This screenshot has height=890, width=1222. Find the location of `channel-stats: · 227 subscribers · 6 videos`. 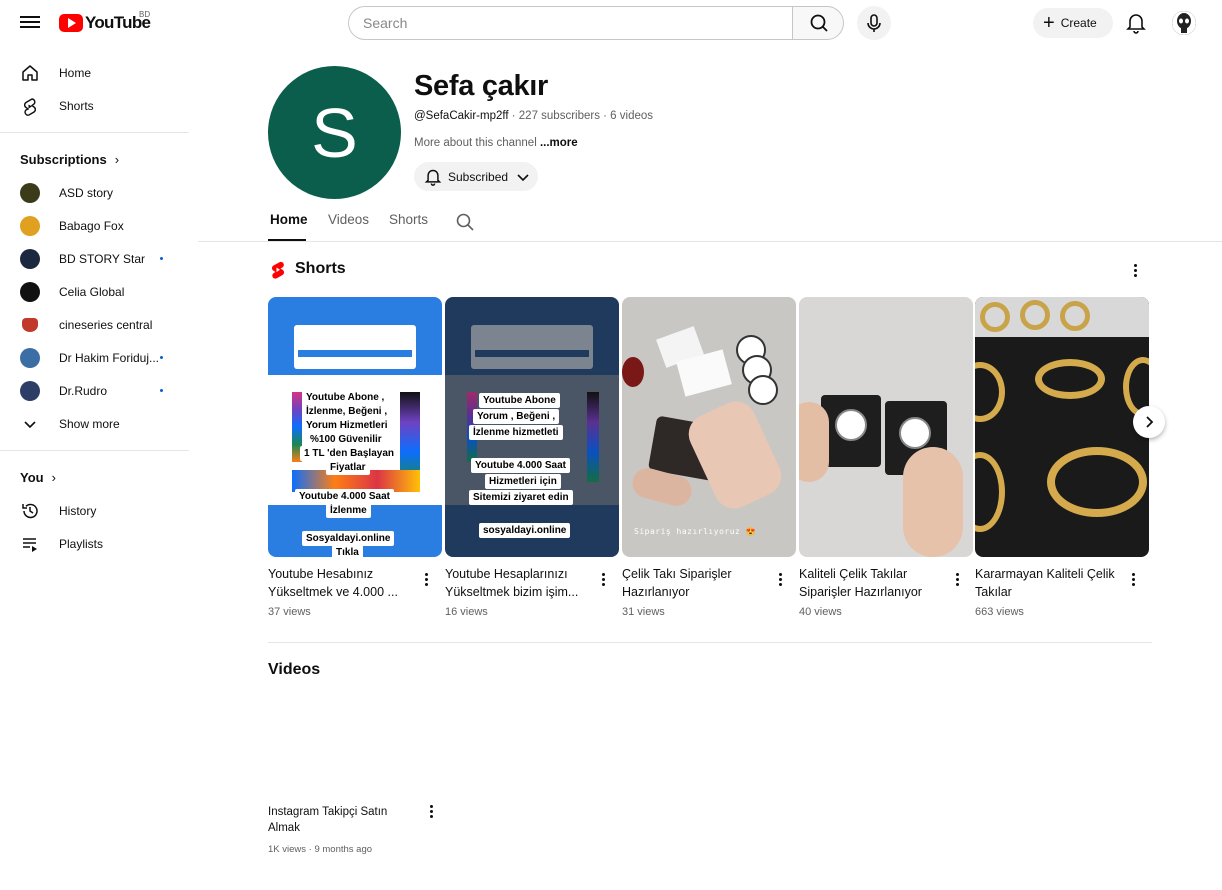

channel-stats: · 227 subscribers · 6 videos is located at coordinates (581, 116).